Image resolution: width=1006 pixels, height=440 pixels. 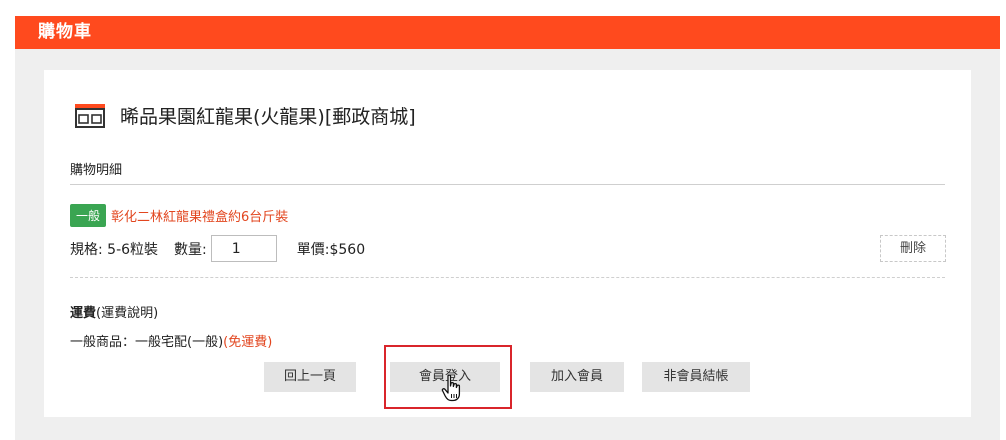 What do you see at coordinates (83, 313) in the screenshot?
I see `shipping-label: 運費` at bounding box center [83, 313].